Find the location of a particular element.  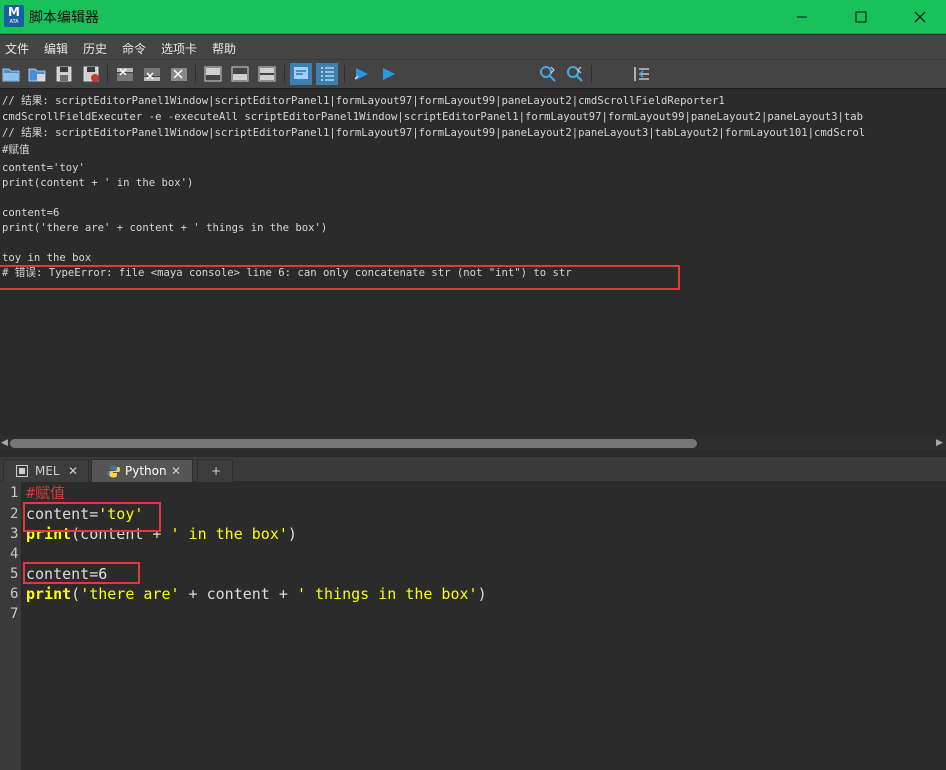

tab-python-close-icon: ✕ is located at coordinates (176, 471).